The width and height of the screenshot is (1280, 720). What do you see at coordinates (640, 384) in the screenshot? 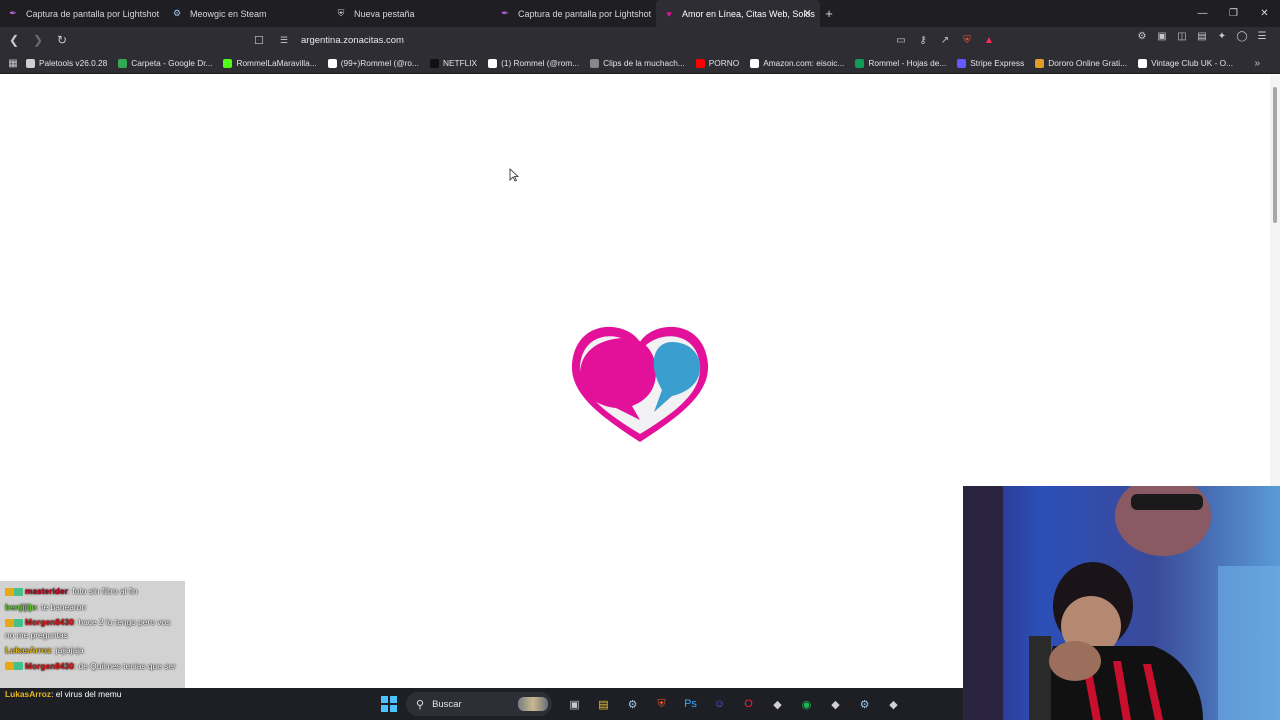
I see `zonacitas-logo-icon` at bounding box center [640, 384].